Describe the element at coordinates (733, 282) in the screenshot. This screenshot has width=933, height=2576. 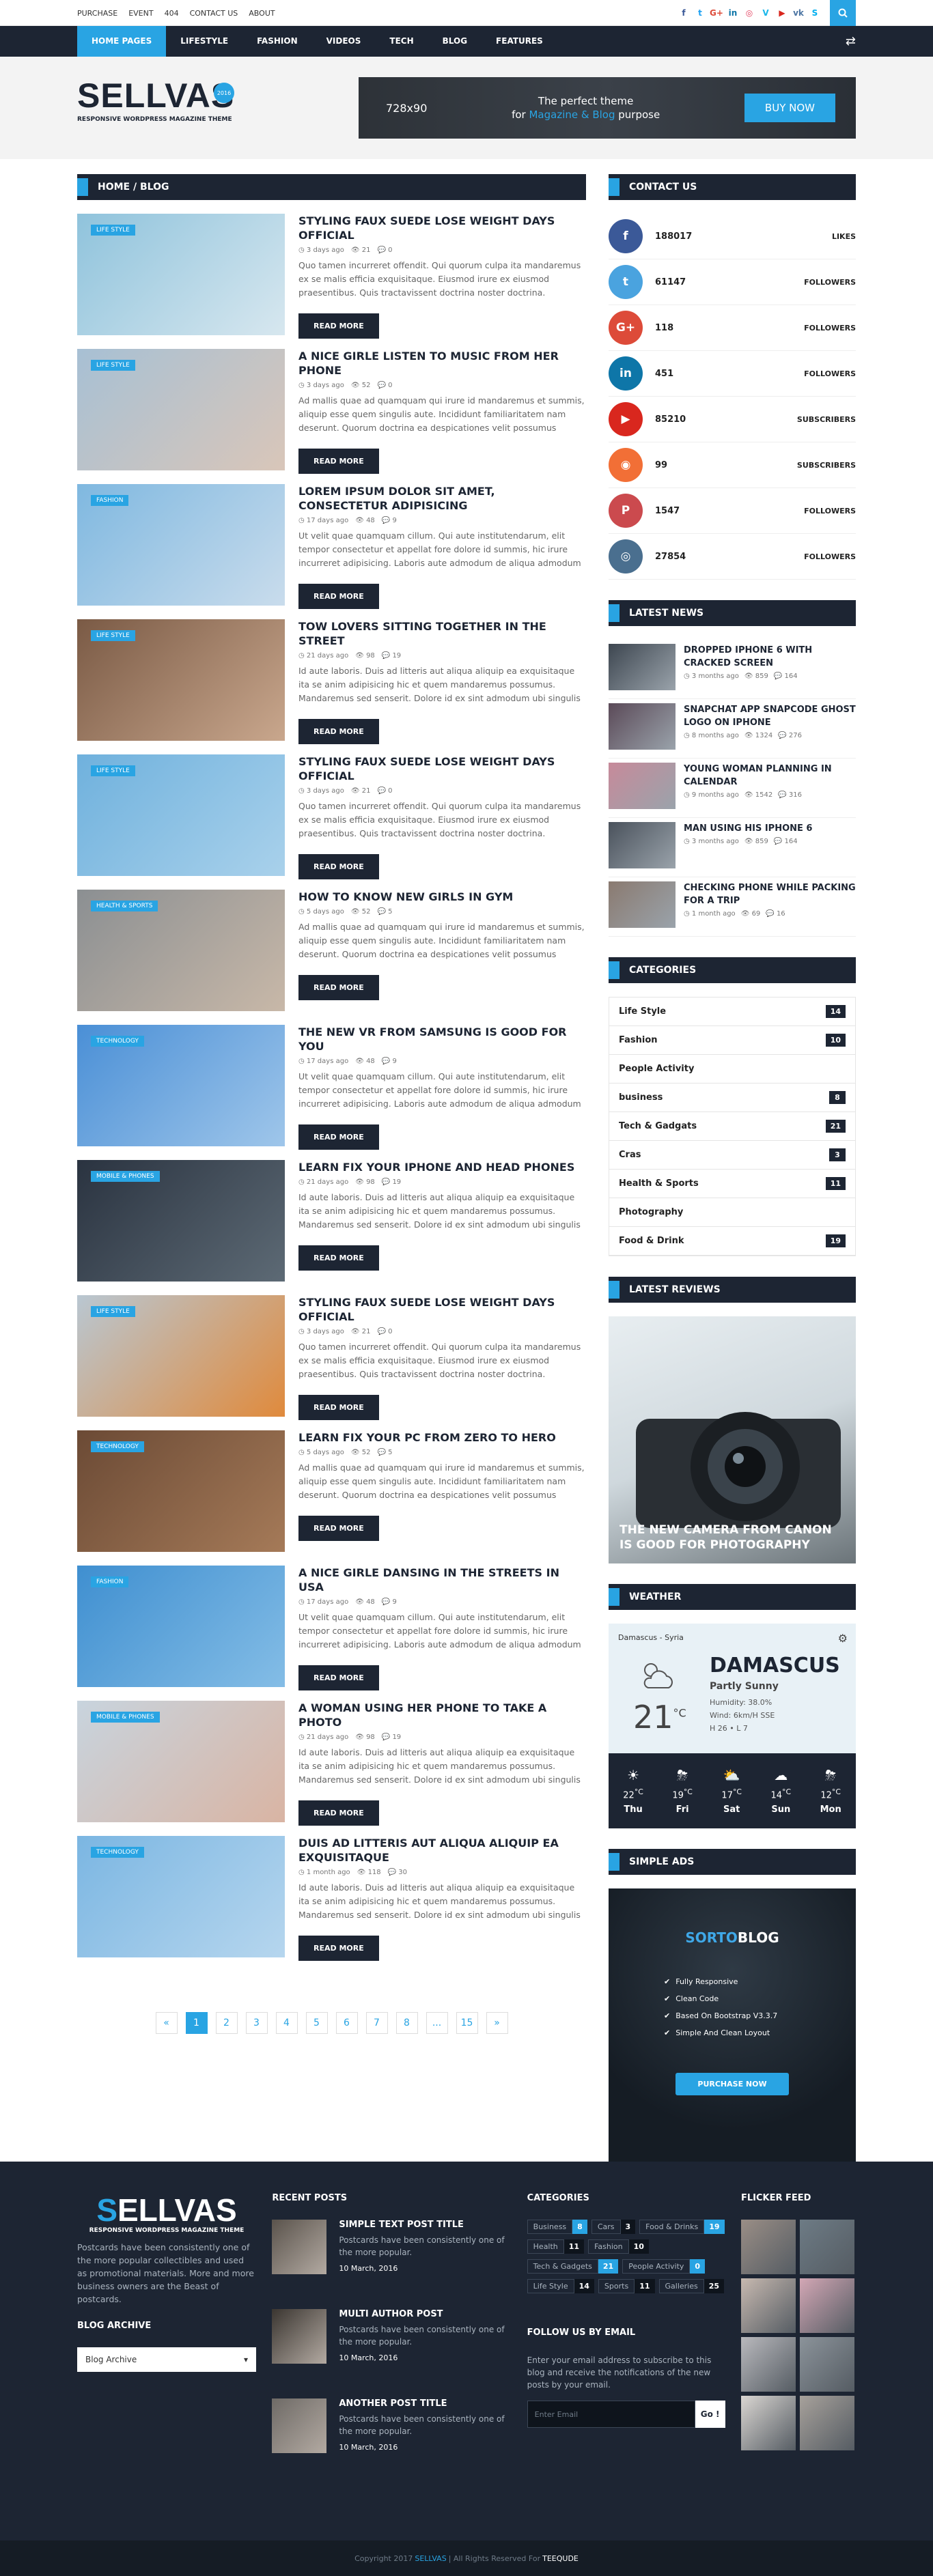
I see `social-counter-row: t 61147 FOLLOWERS` at that location.